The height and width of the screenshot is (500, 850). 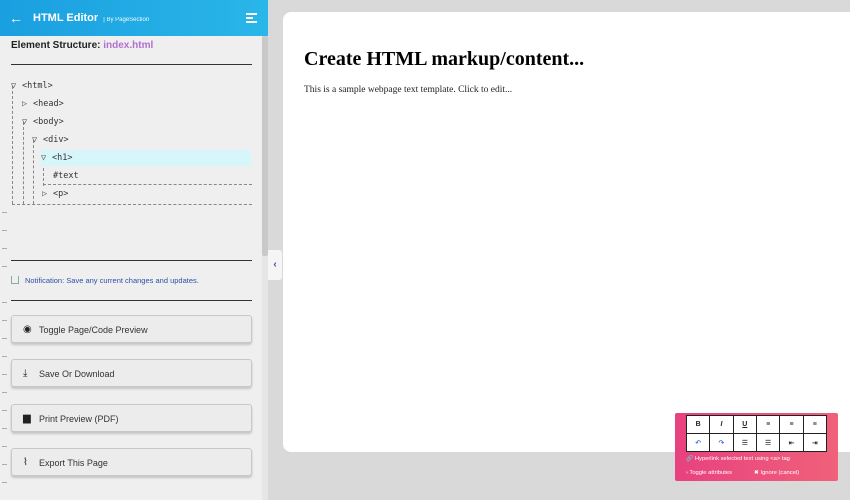 What do you see at coordinates (698, 442) in the screenshot?
I see `undo-icon: ↶` at bounding box center [698, 442].